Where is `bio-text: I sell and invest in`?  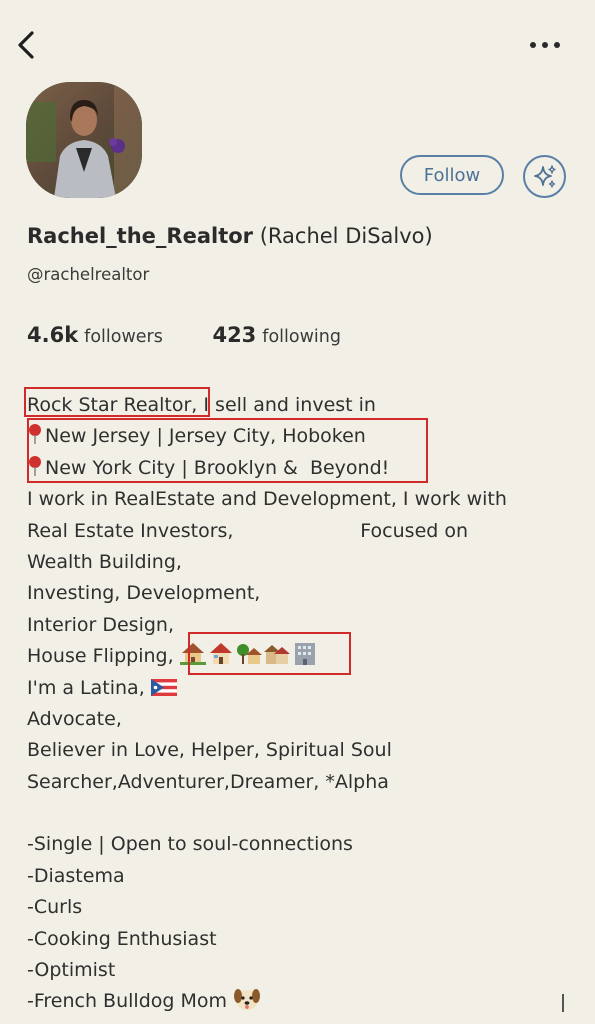
bio-text: I sell and invest in is located at coordinates (286, 405).